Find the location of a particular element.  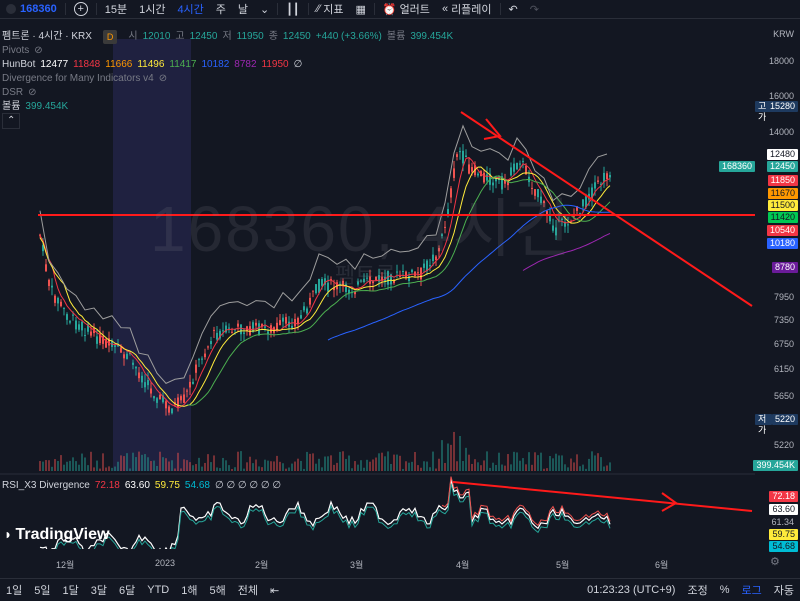

rsi-v2: 63.60 is located at coordinates (137, 485).